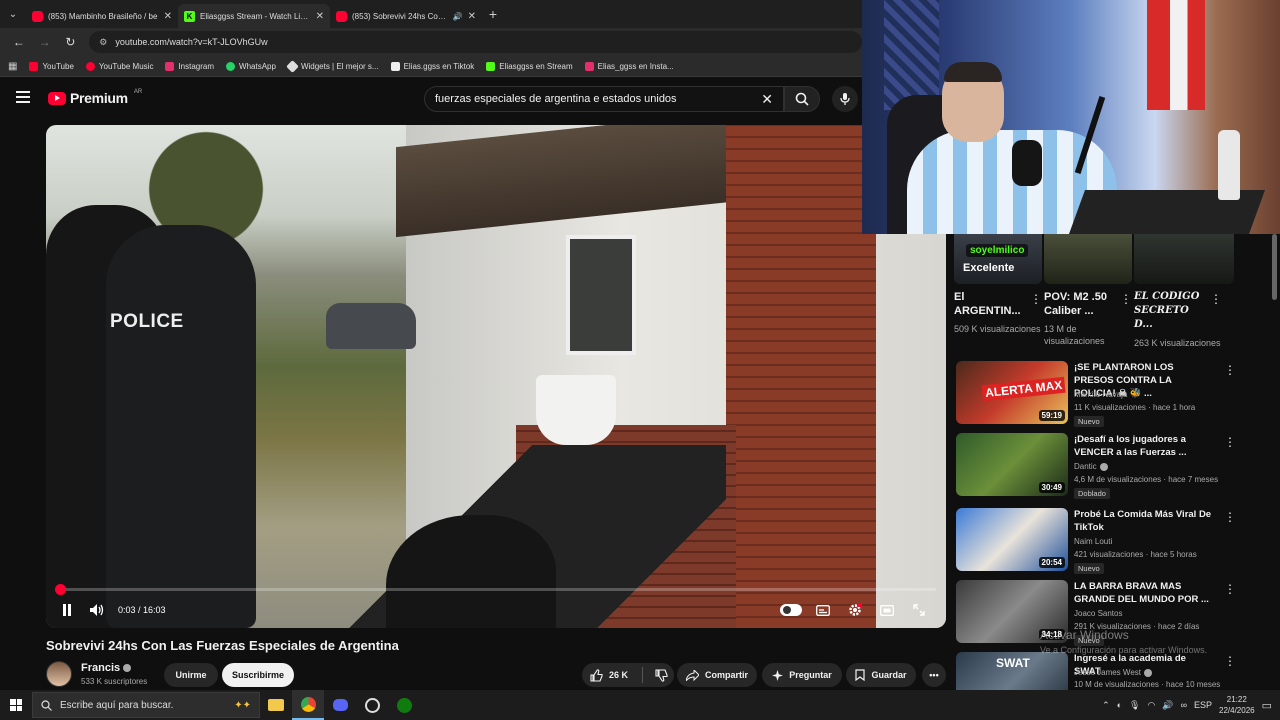 This screenshot has height=720, width=1280. I want to click on wifi-icon: ◠, so click(1151, 705).